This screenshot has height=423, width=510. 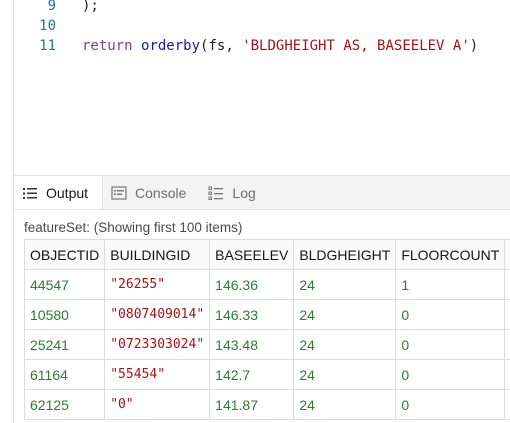 I want to click on output-list-icon, so click(x=30, y=193).